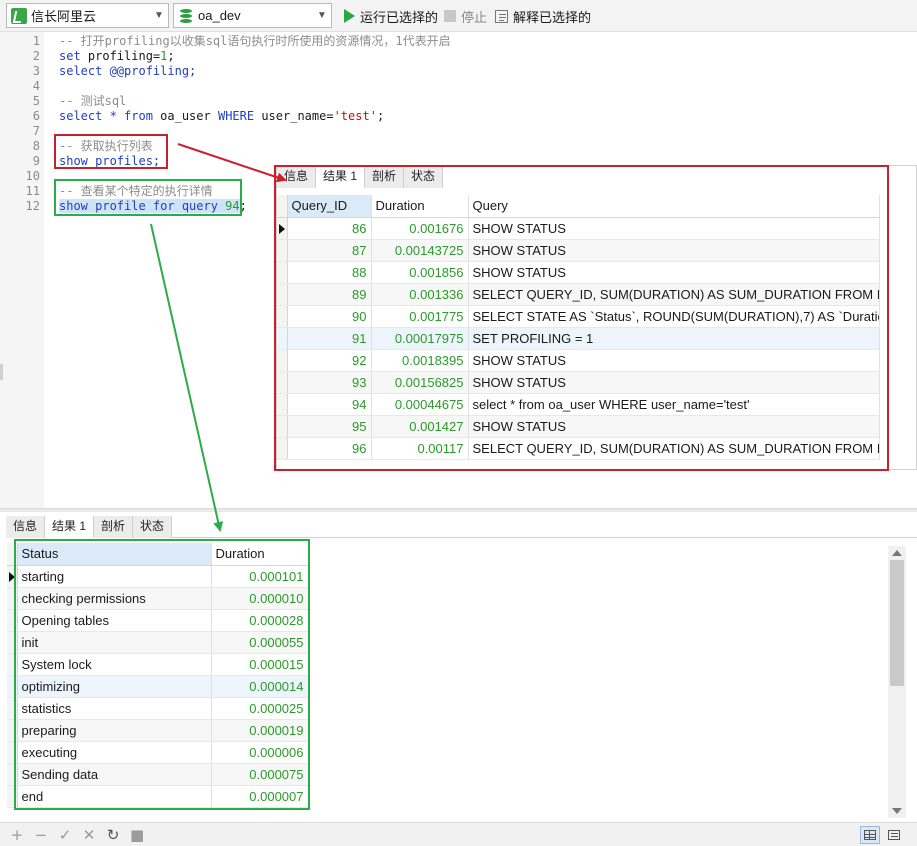  What do you see at coordinates (390, 16) in the screenshot?
I see `run-selected-button: 运行已选择的` at bounding box center [390, 16].